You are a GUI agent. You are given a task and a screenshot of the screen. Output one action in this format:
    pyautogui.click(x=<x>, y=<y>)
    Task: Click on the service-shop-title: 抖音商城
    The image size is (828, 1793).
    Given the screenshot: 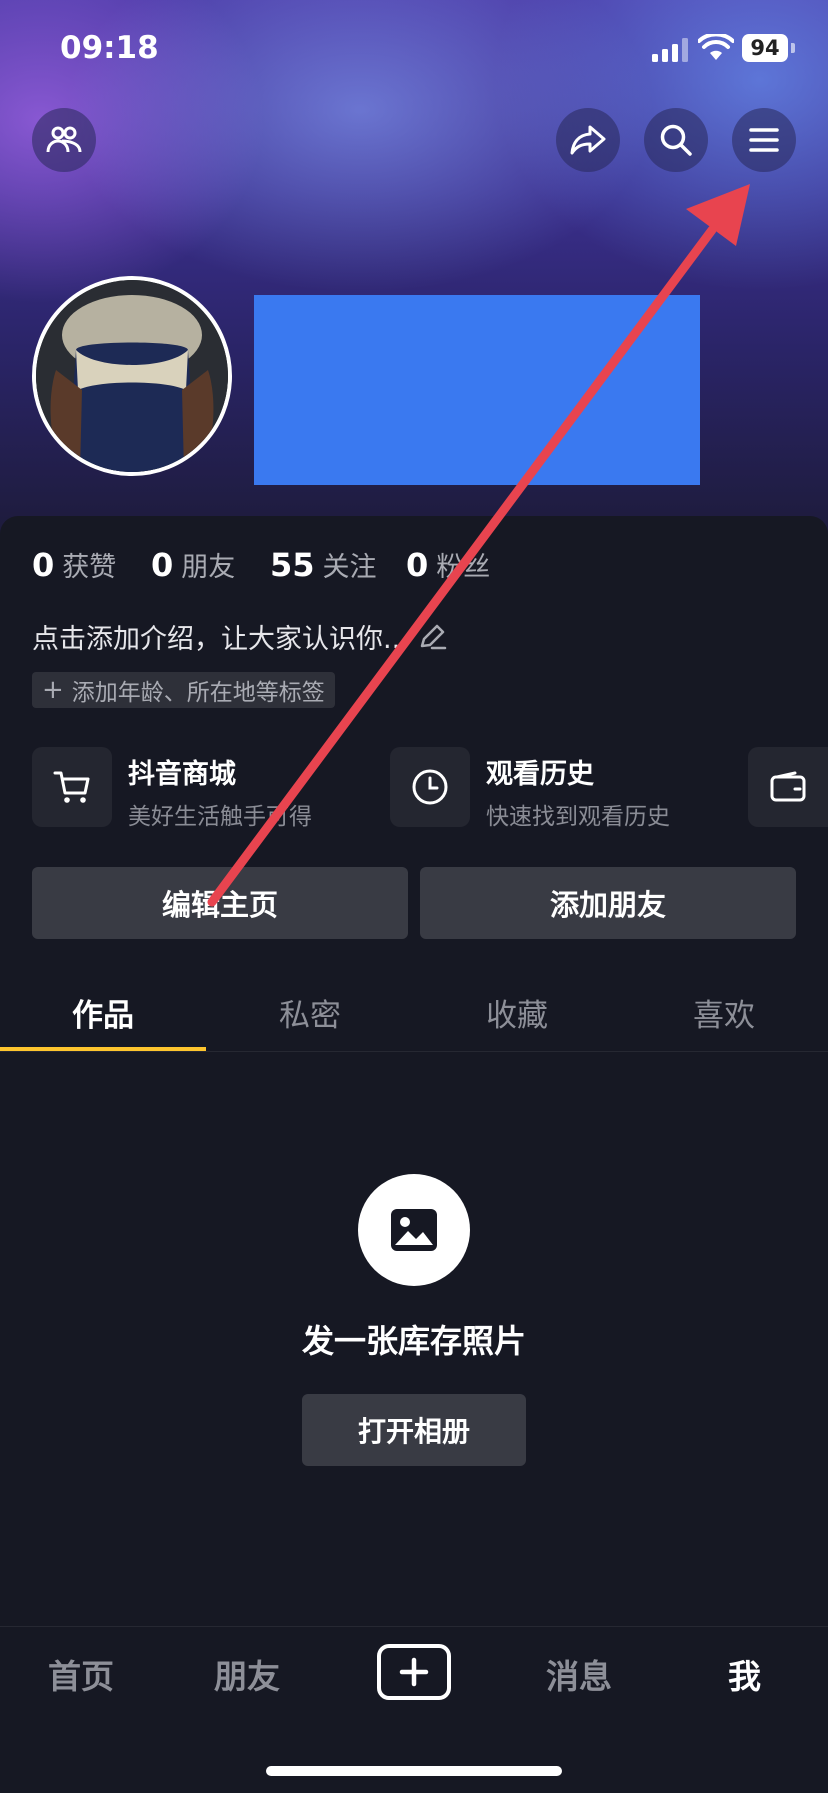 What is the action you would take?
    pyautogui.click(x=182, y=774)
    